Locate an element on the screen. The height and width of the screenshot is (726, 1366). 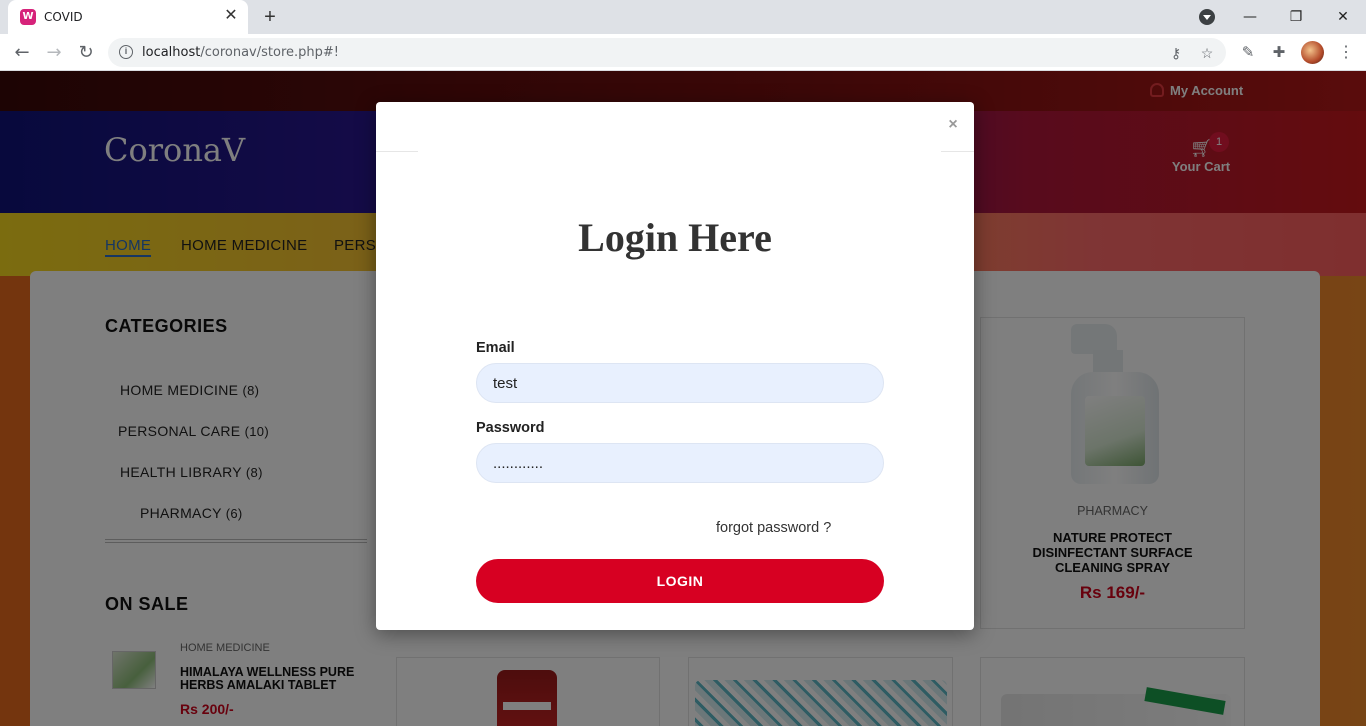
favicon-icon: W is located at coordinates (28, 17).